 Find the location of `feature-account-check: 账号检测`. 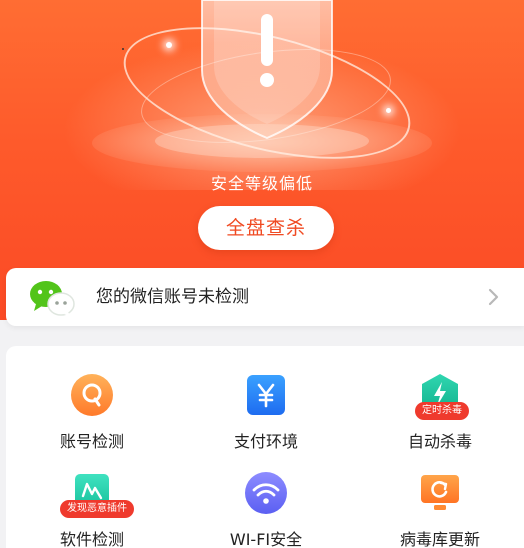

feature-account-check: 账号检测 is located at coordinates (92, 417).